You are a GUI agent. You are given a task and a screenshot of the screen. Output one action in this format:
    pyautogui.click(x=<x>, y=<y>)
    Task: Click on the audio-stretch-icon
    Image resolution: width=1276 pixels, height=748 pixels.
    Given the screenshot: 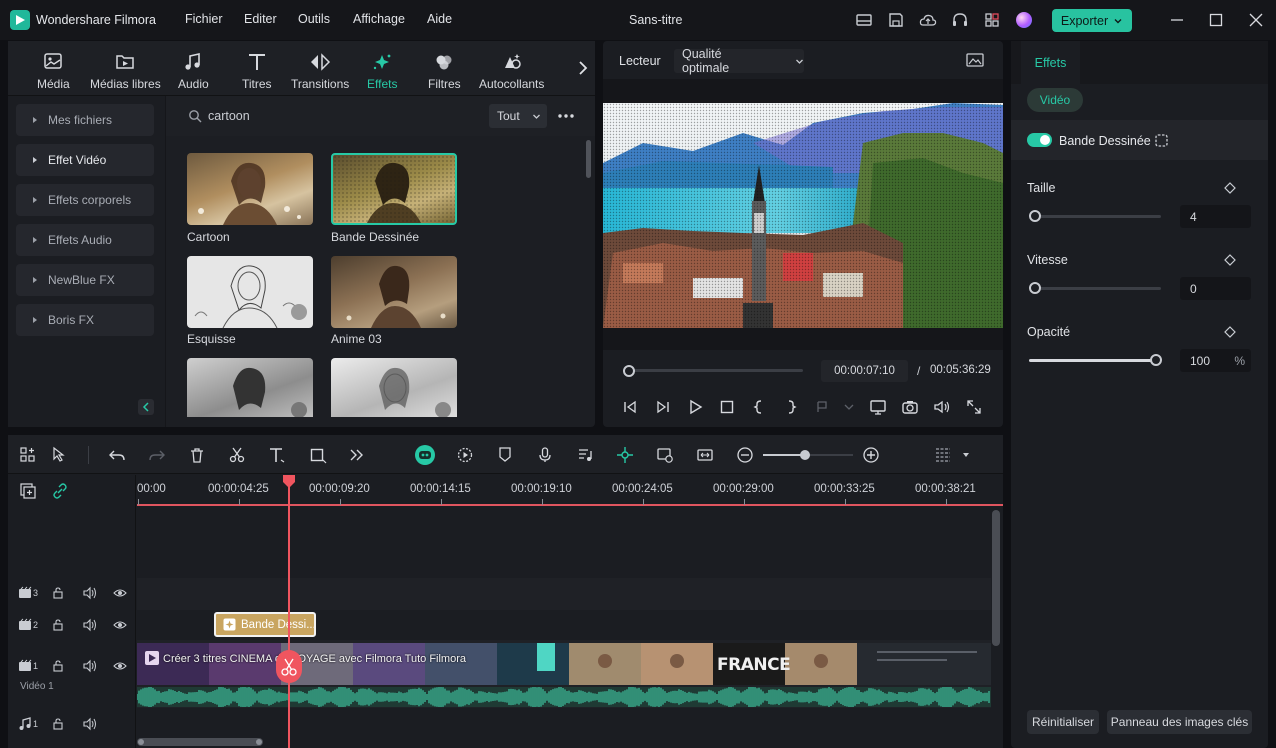 What is the action you would take?
    pyautogui.click(x=585, y=455)
    